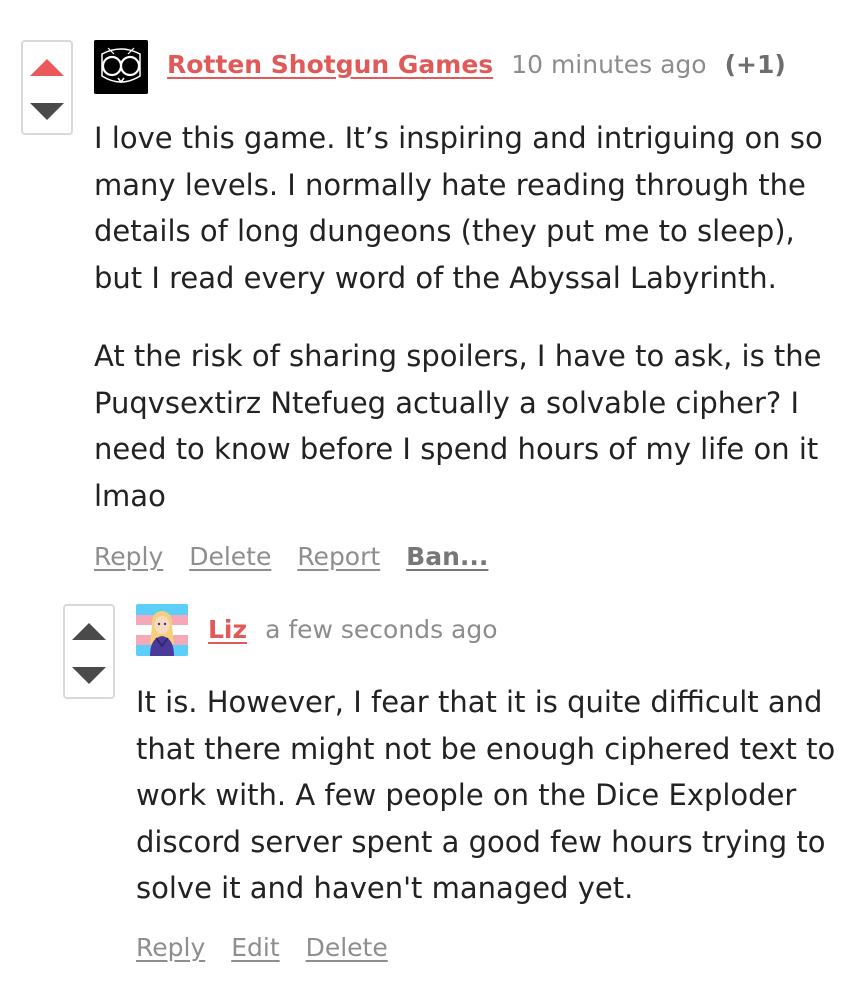 This screenshot has height=1000, width=858. Describe the element at coordinates (255, 947) in the screenshot. I see `edit-link: Edit` at that location.